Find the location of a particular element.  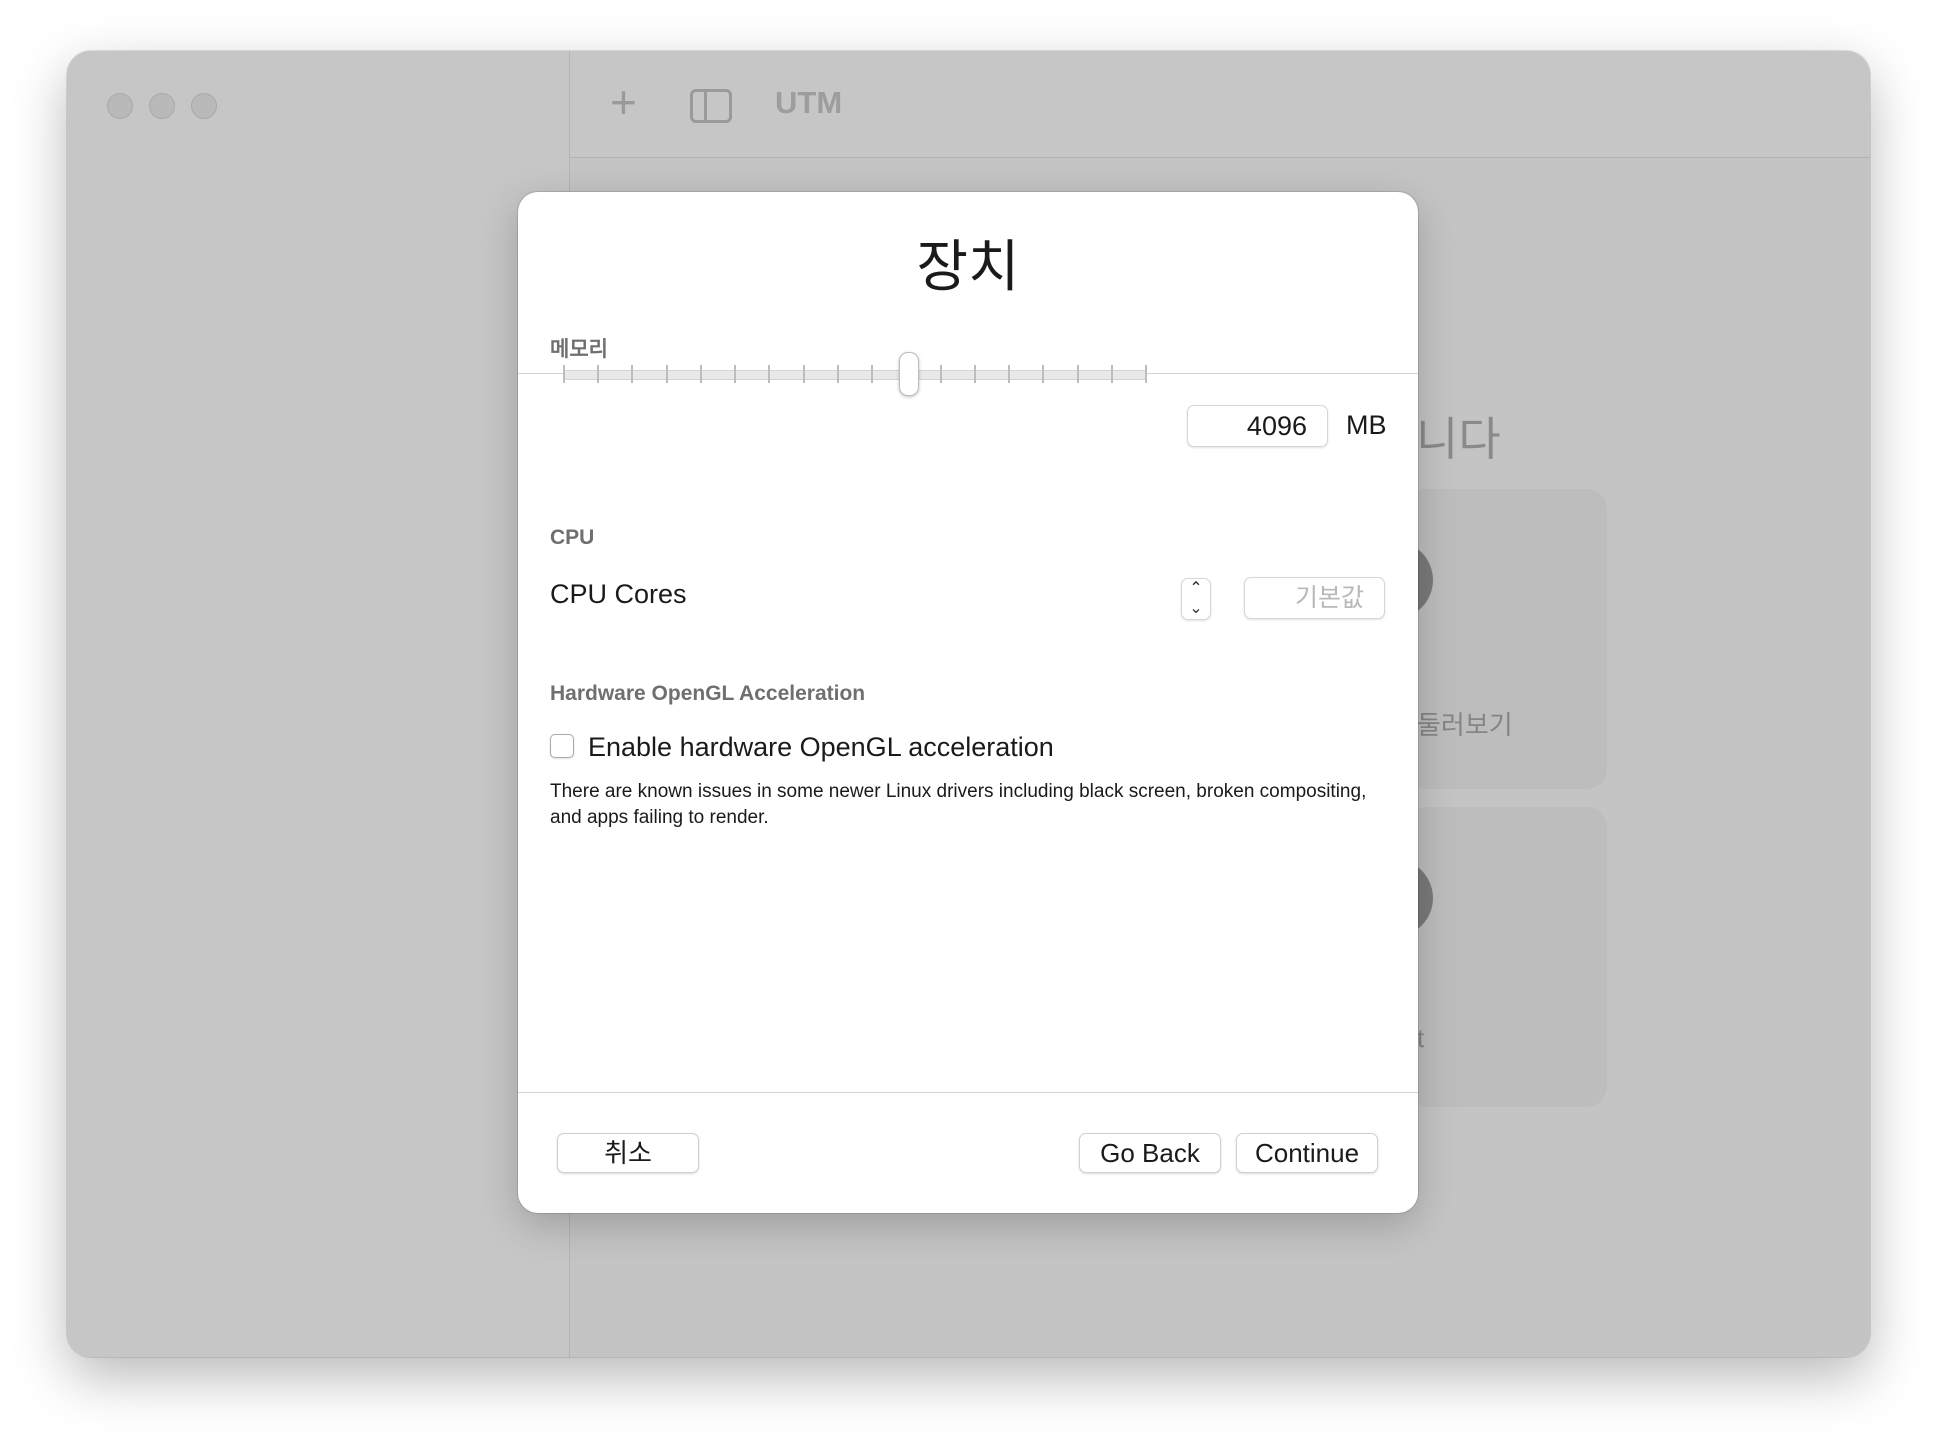

opengl-checkbox-label: Enable hardware OpenGL acceleration is located at coordinates (821, 747).